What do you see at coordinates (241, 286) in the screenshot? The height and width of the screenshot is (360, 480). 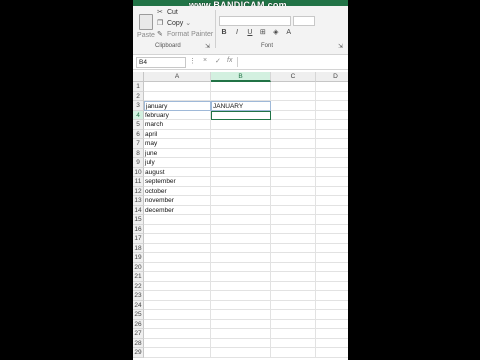 I see `cell-B22` at bounding box center [241, 286].